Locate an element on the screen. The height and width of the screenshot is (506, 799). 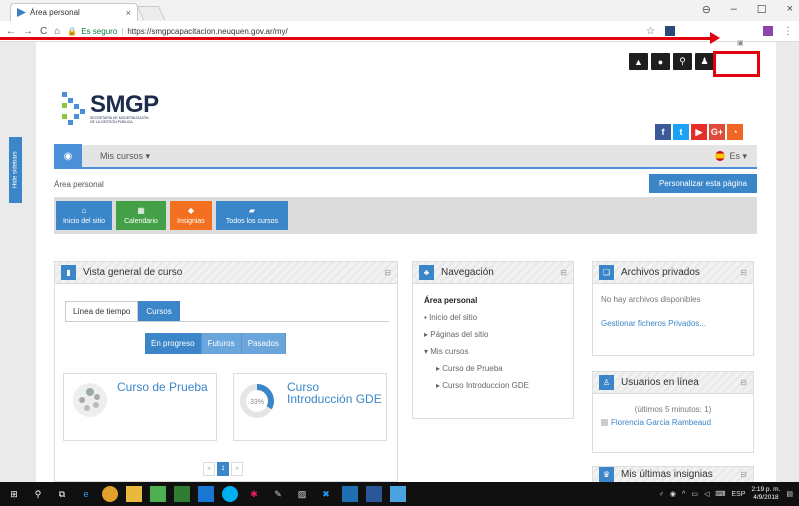
my-courses-menu: Mis cursos ▾ is located at coordinates (125, 156).